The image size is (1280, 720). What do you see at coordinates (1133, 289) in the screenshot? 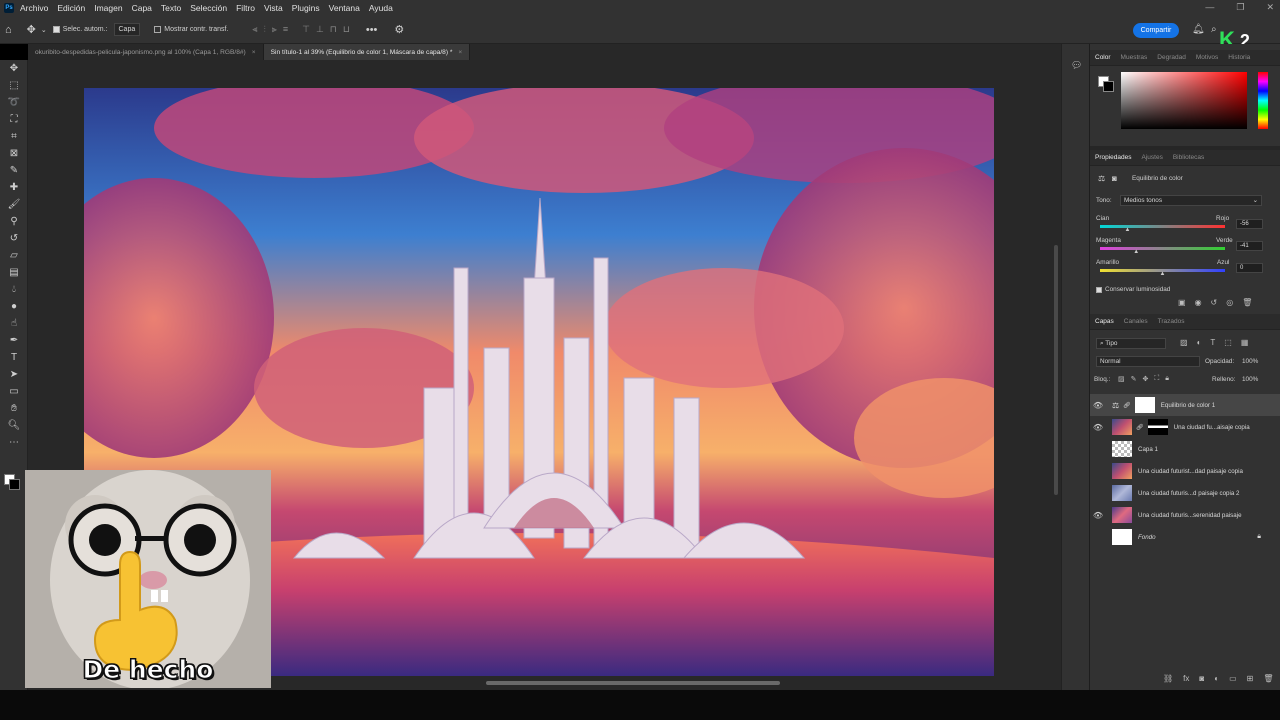
I see `preserve-luminosity-checkbox: Conservar luminosidad` at bounding box center [1133, 289].